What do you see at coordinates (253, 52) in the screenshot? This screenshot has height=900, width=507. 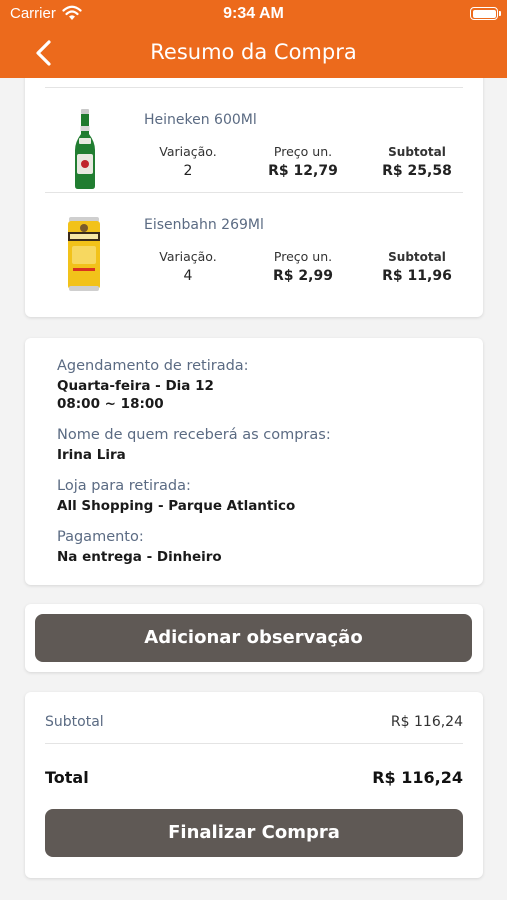 I see `page-title: Resumo da Compra` at bounding box center [253, 52].